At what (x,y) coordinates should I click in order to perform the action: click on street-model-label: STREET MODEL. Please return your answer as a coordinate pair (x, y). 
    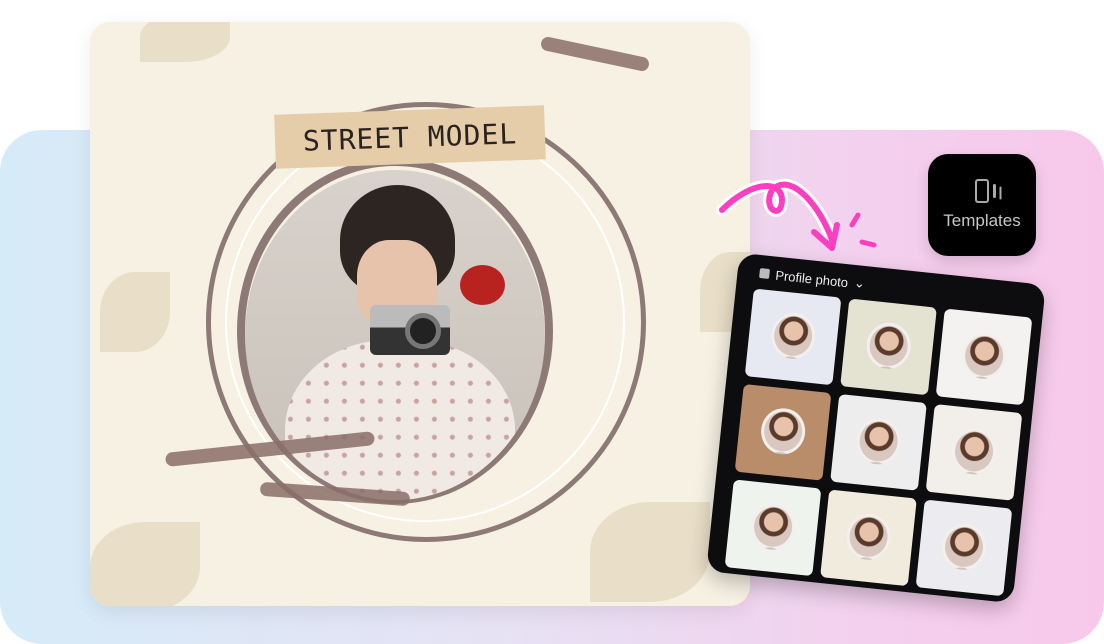
    Looking at the image, I should click on (410, 137).